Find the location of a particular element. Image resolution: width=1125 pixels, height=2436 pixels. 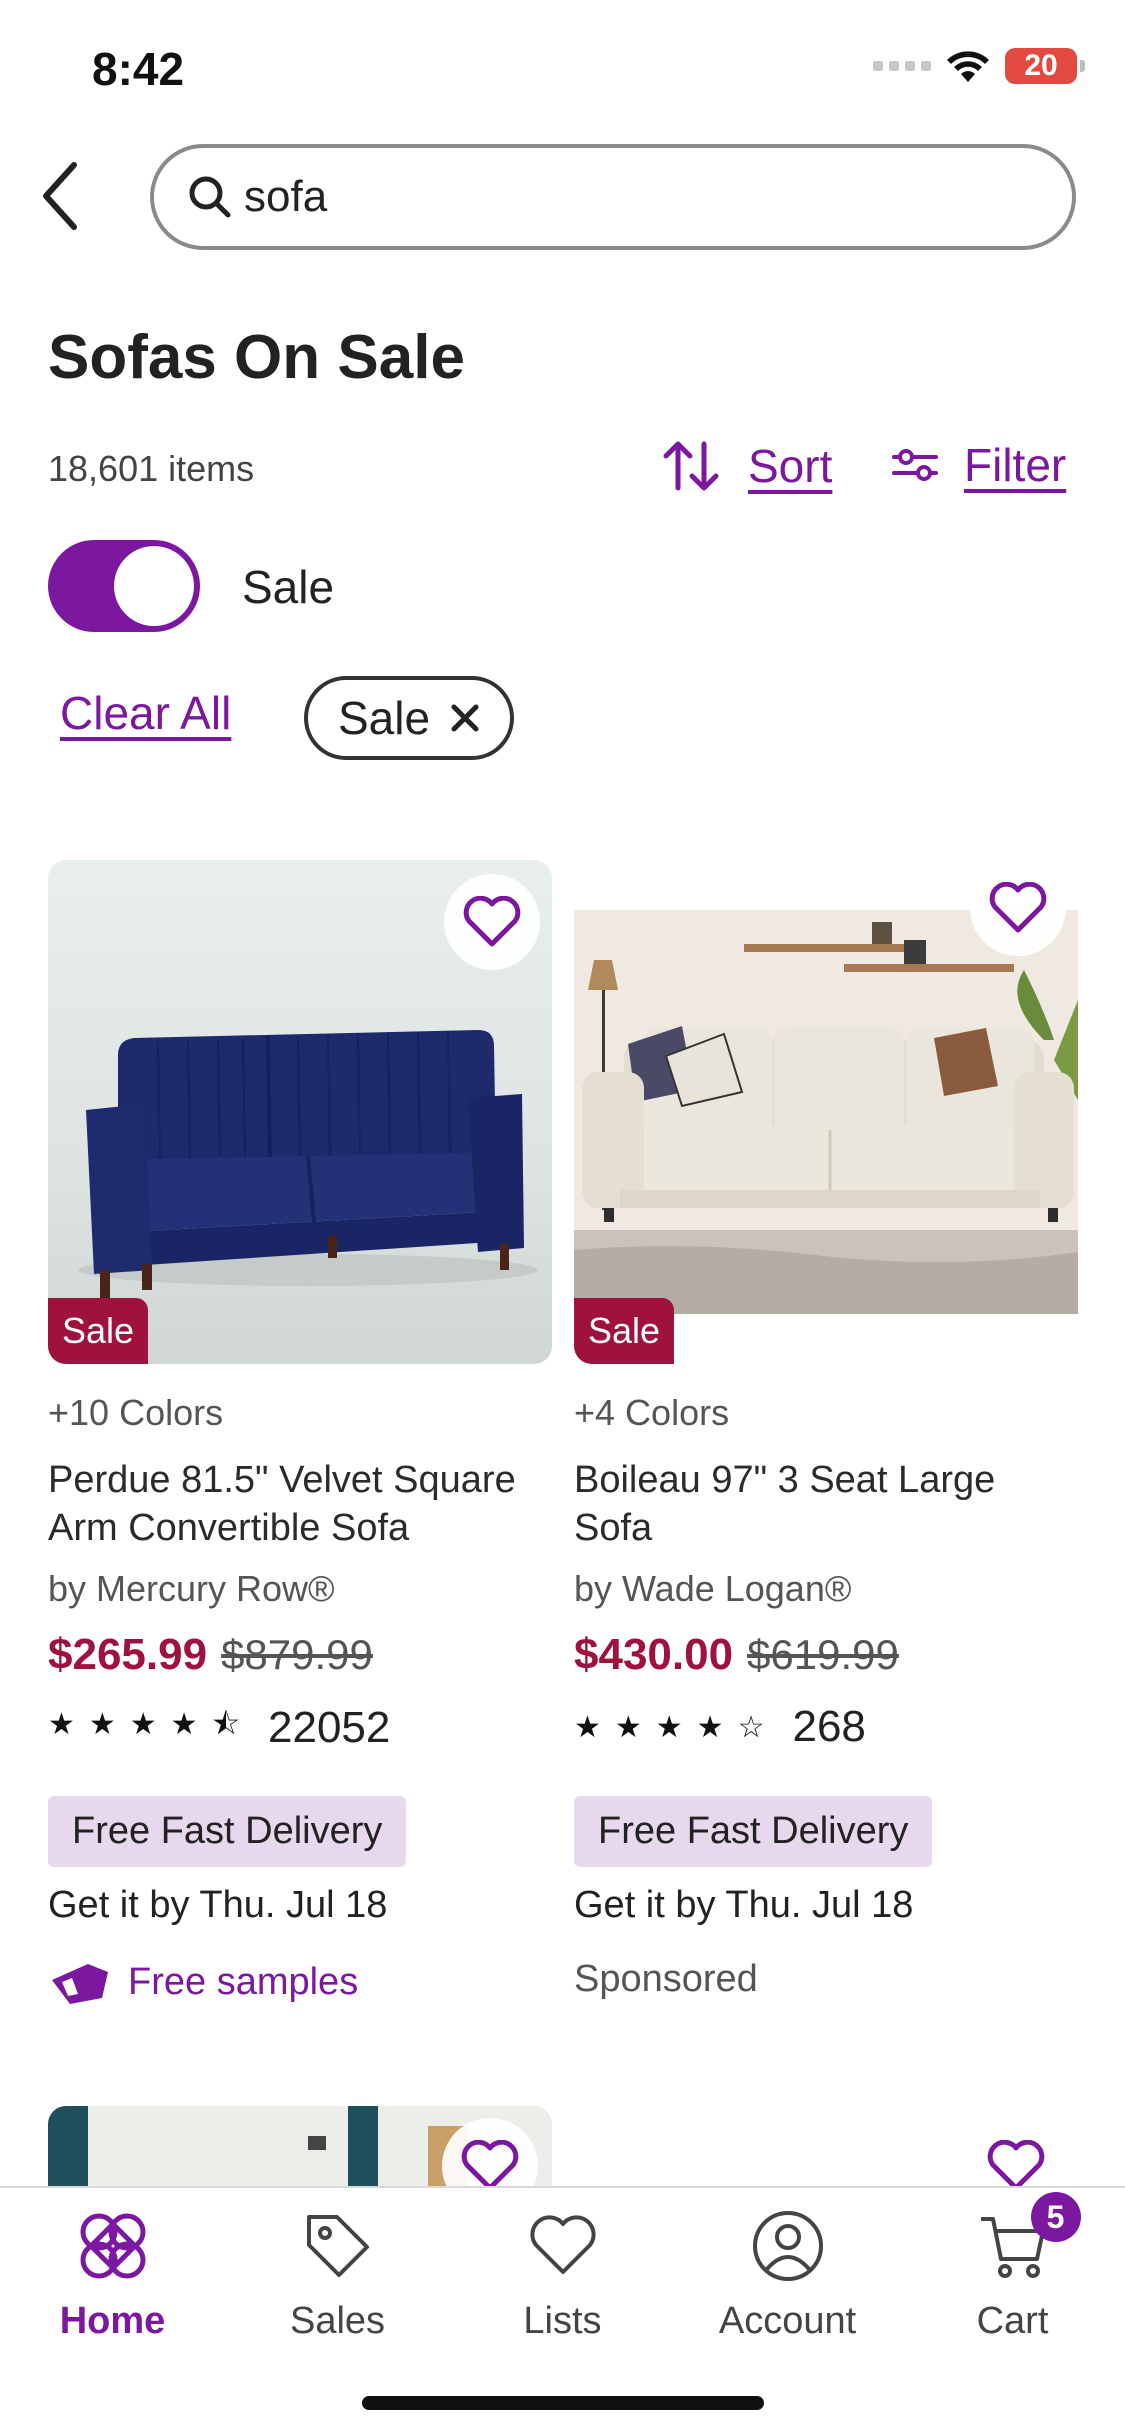

back-button is located at coordinates (60, 196).